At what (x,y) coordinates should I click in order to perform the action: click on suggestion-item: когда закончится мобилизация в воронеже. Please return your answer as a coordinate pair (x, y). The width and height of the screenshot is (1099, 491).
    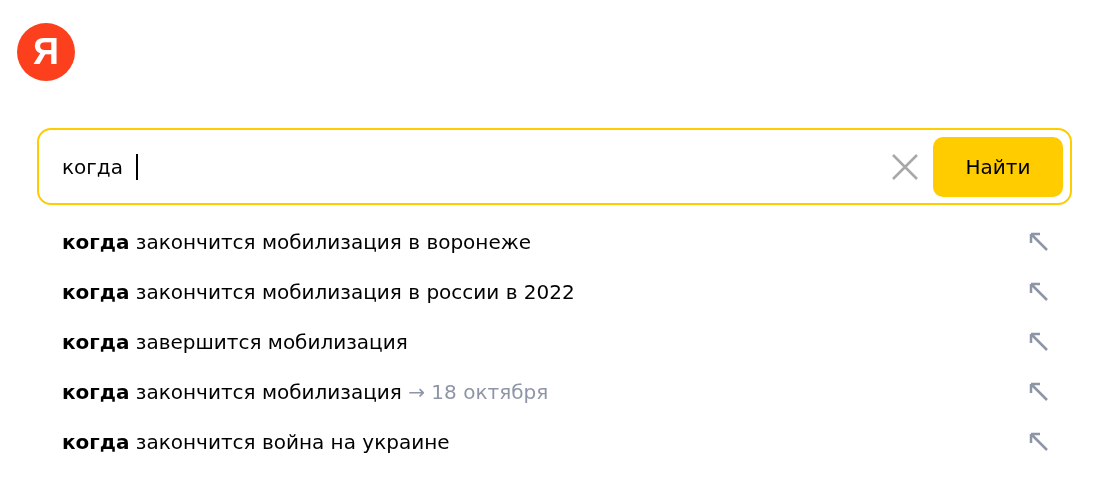
    Looking at the image, I should click on (545, 242).